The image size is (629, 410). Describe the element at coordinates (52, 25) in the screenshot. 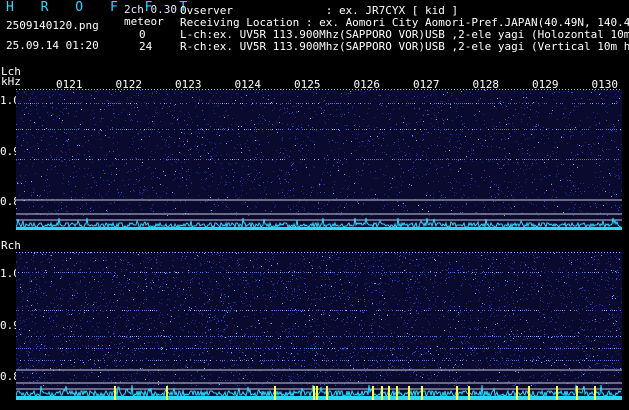

I see `image-filename: 2509140120.png` at that location.